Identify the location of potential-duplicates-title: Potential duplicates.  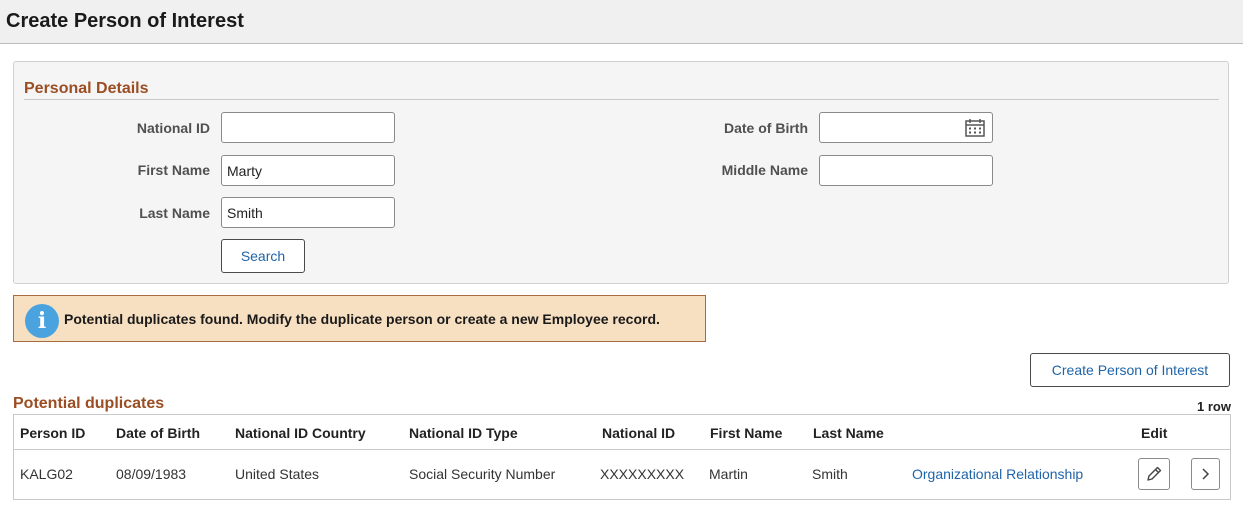
(89, 403).